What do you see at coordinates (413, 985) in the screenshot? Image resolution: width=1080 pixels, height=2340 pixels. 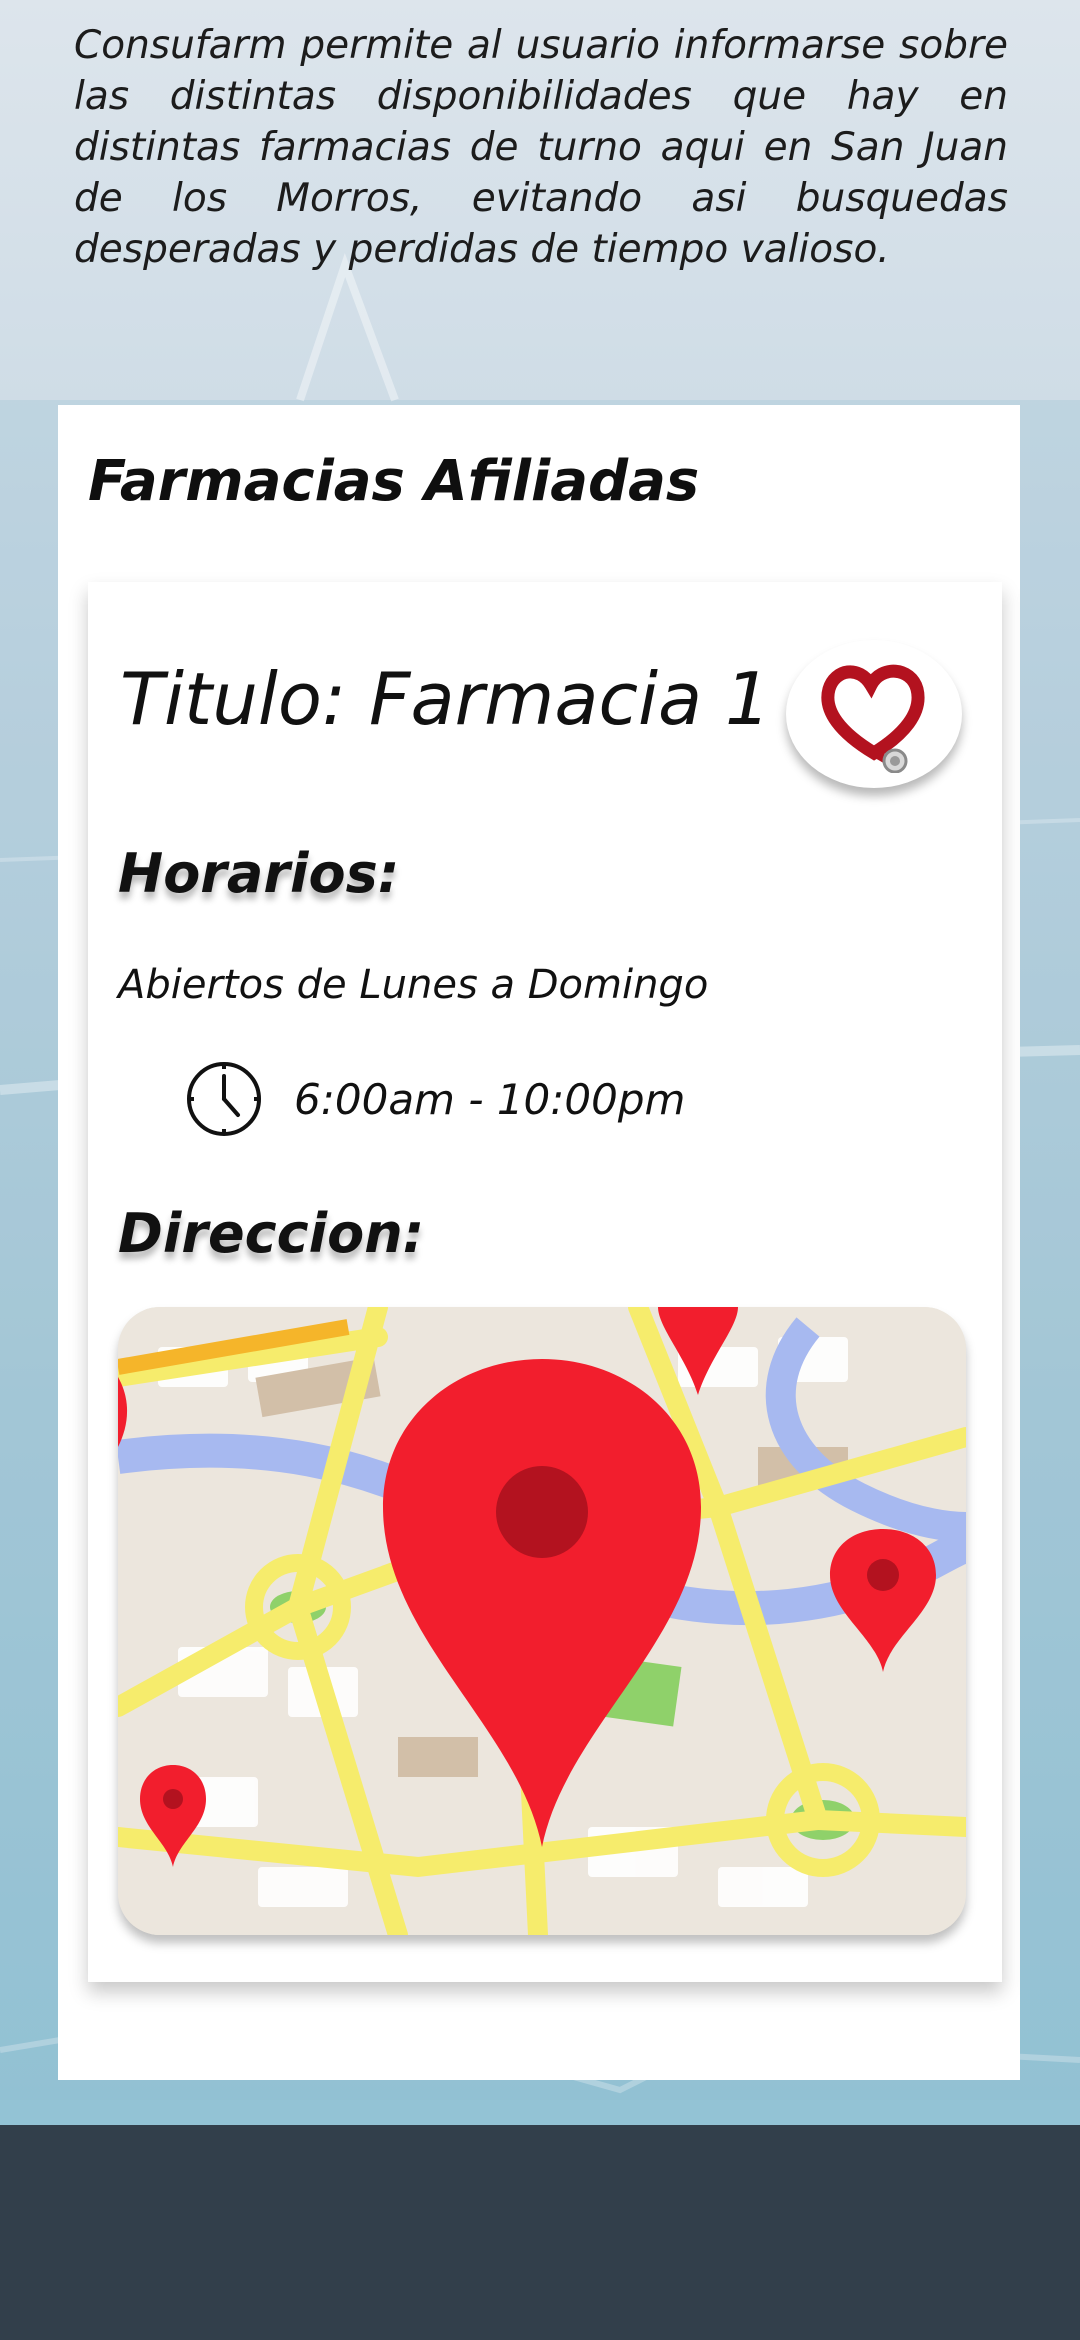 I see `opening-days: Abiertos de Lunes a Domingo` at bounding box center [413, 985].